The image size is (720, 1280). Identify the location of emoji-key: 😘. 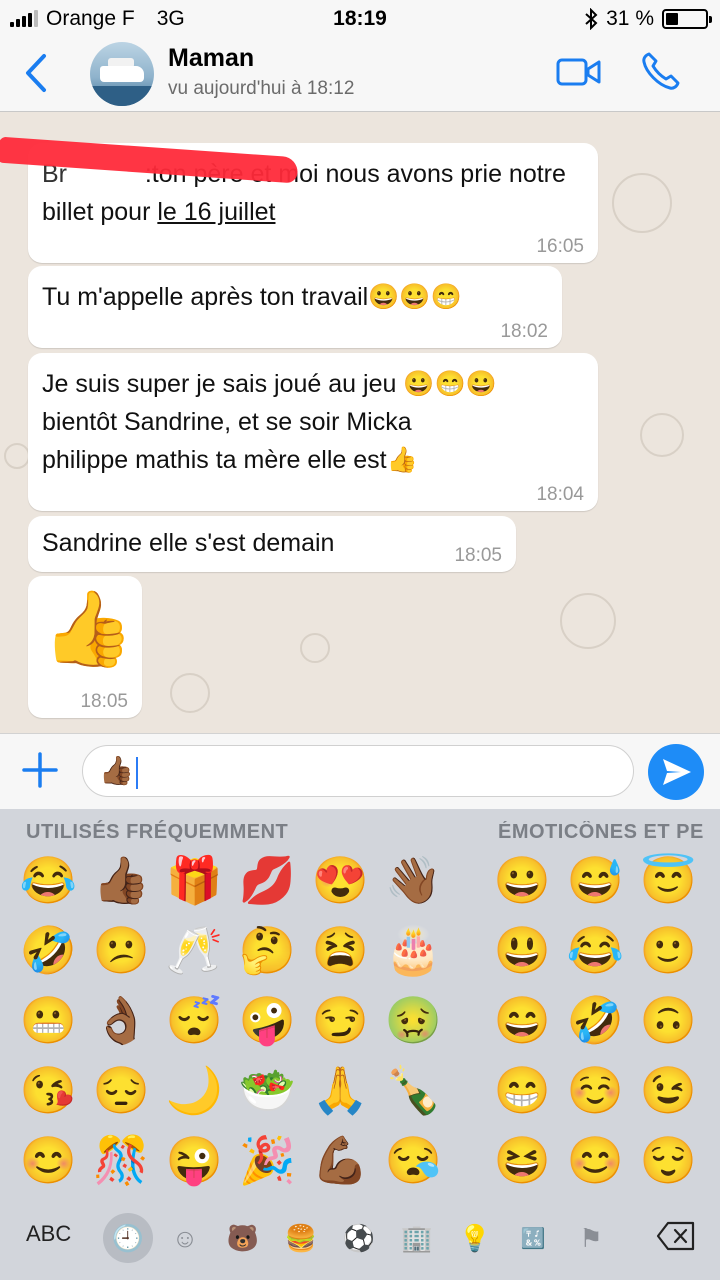
(48, 1090).